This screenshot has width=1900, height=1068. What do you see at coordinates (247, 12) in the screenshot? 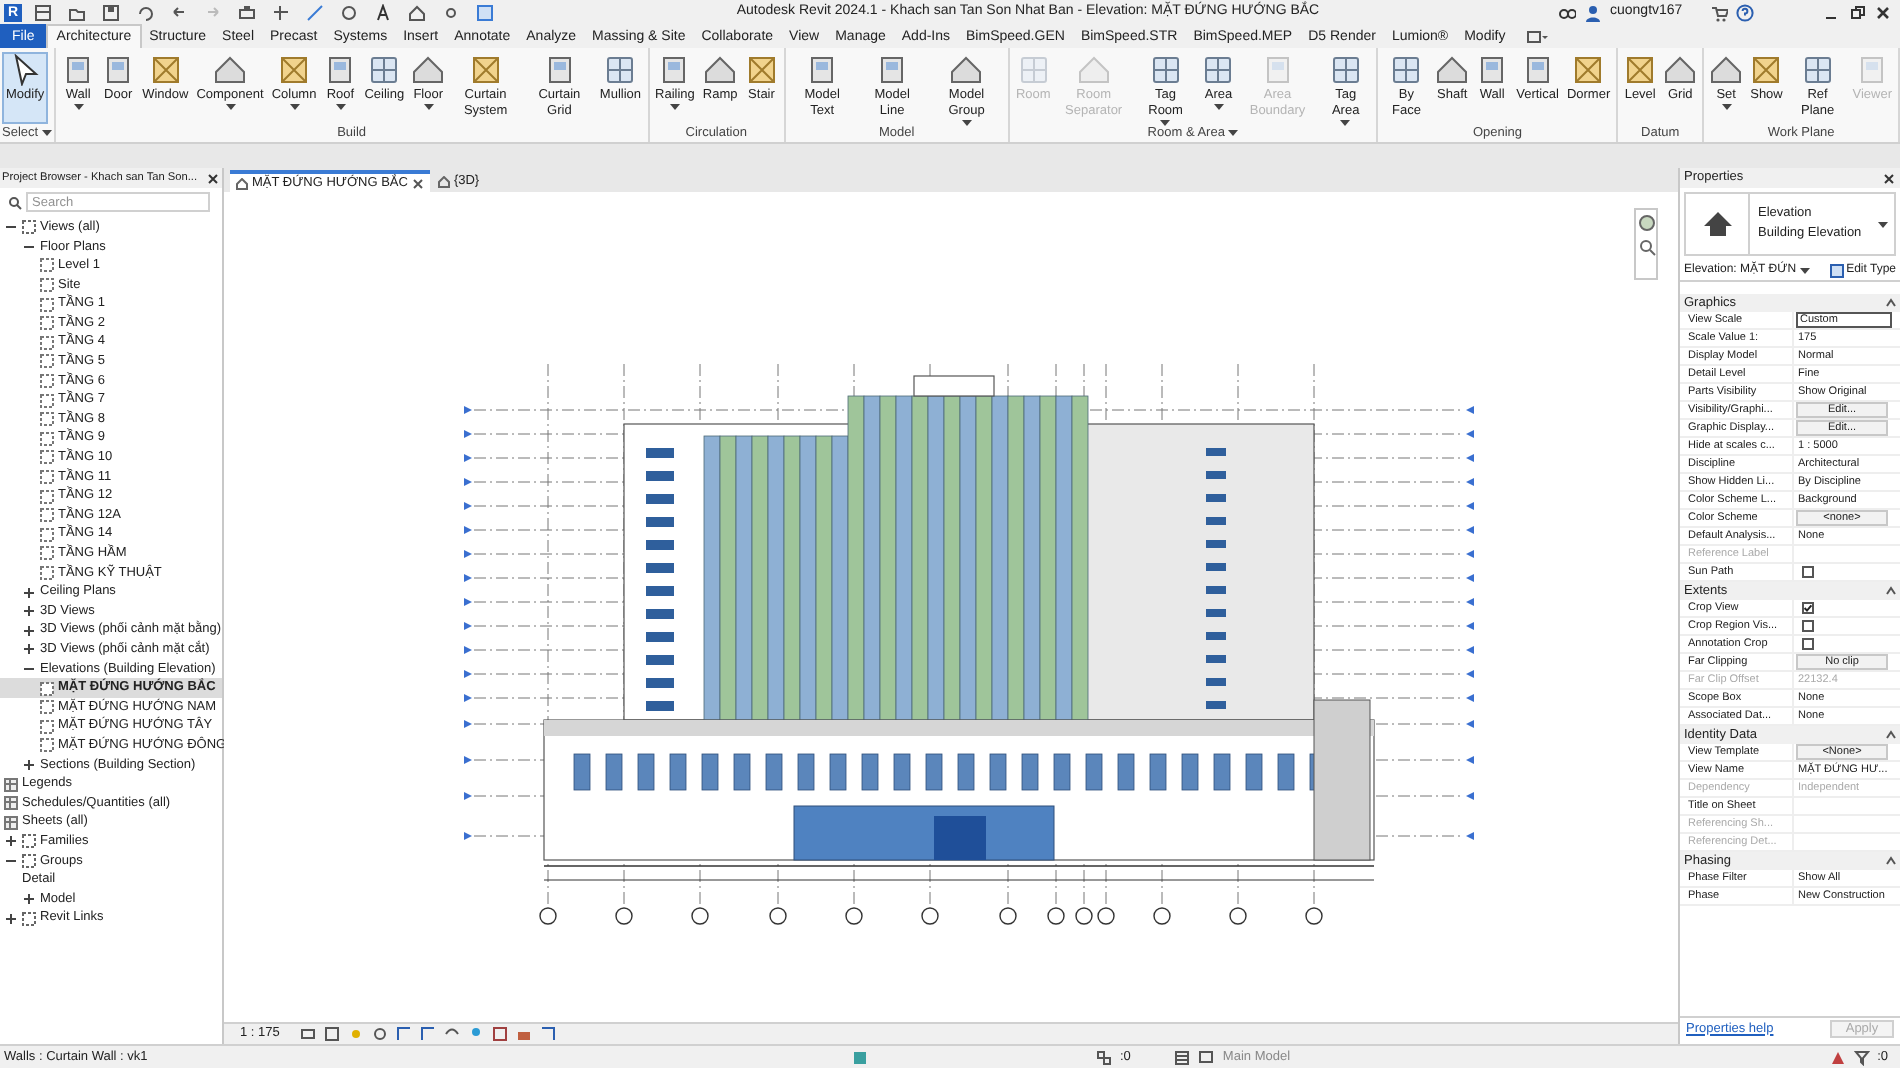
I see `print-icon` at bounding box center [247, 12].